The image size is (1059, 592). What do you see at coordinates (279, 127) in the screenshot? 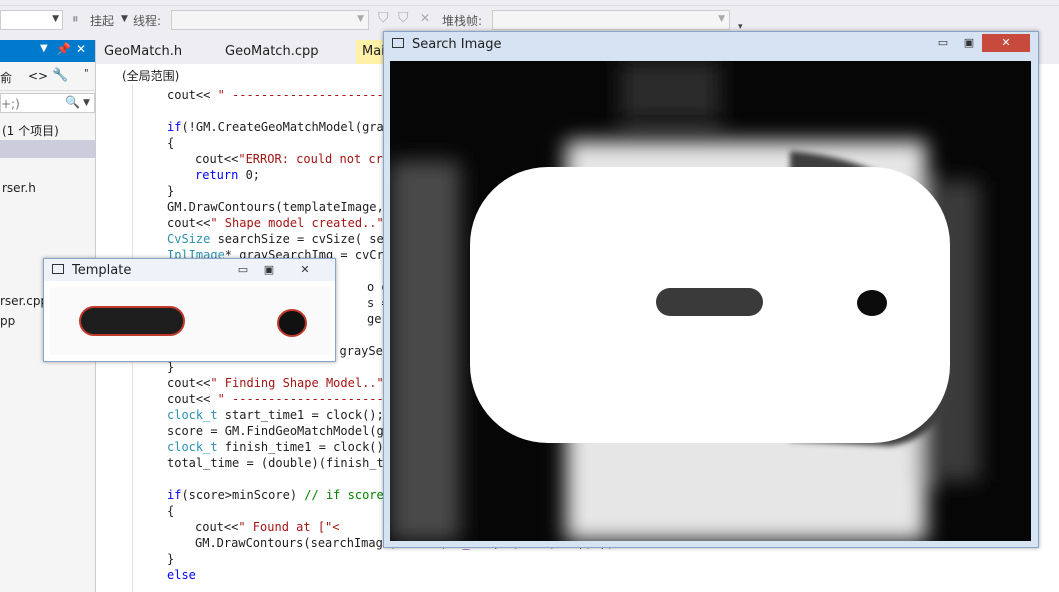
I see `code-line: if(!GM.CreateGeoMatchModel(gray` at bounding box center [279, 127].